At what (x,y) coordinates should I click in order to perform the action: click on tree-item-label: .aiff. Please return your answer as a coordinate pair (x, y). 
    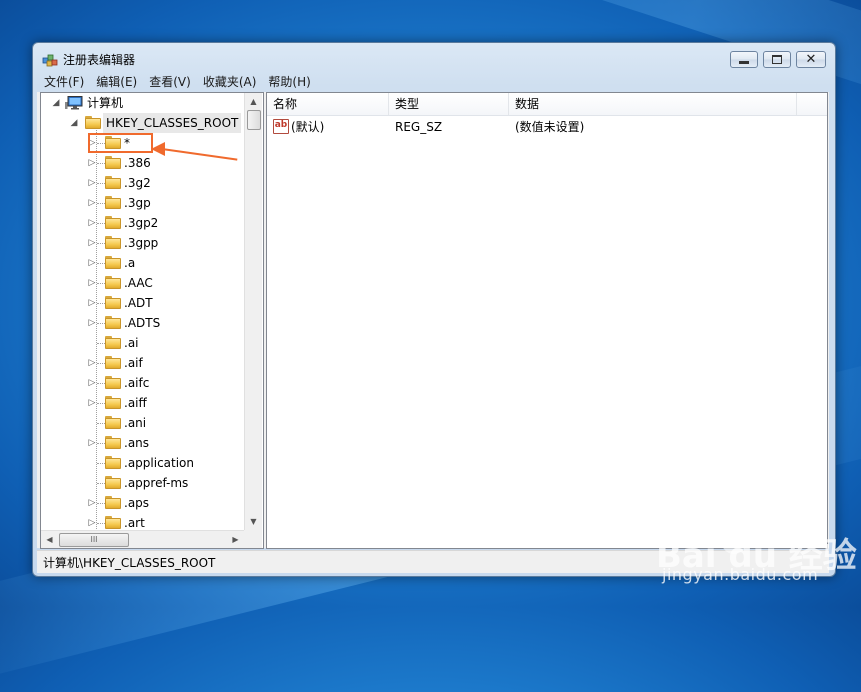
    Looking at the image, I should click on (135, 403).